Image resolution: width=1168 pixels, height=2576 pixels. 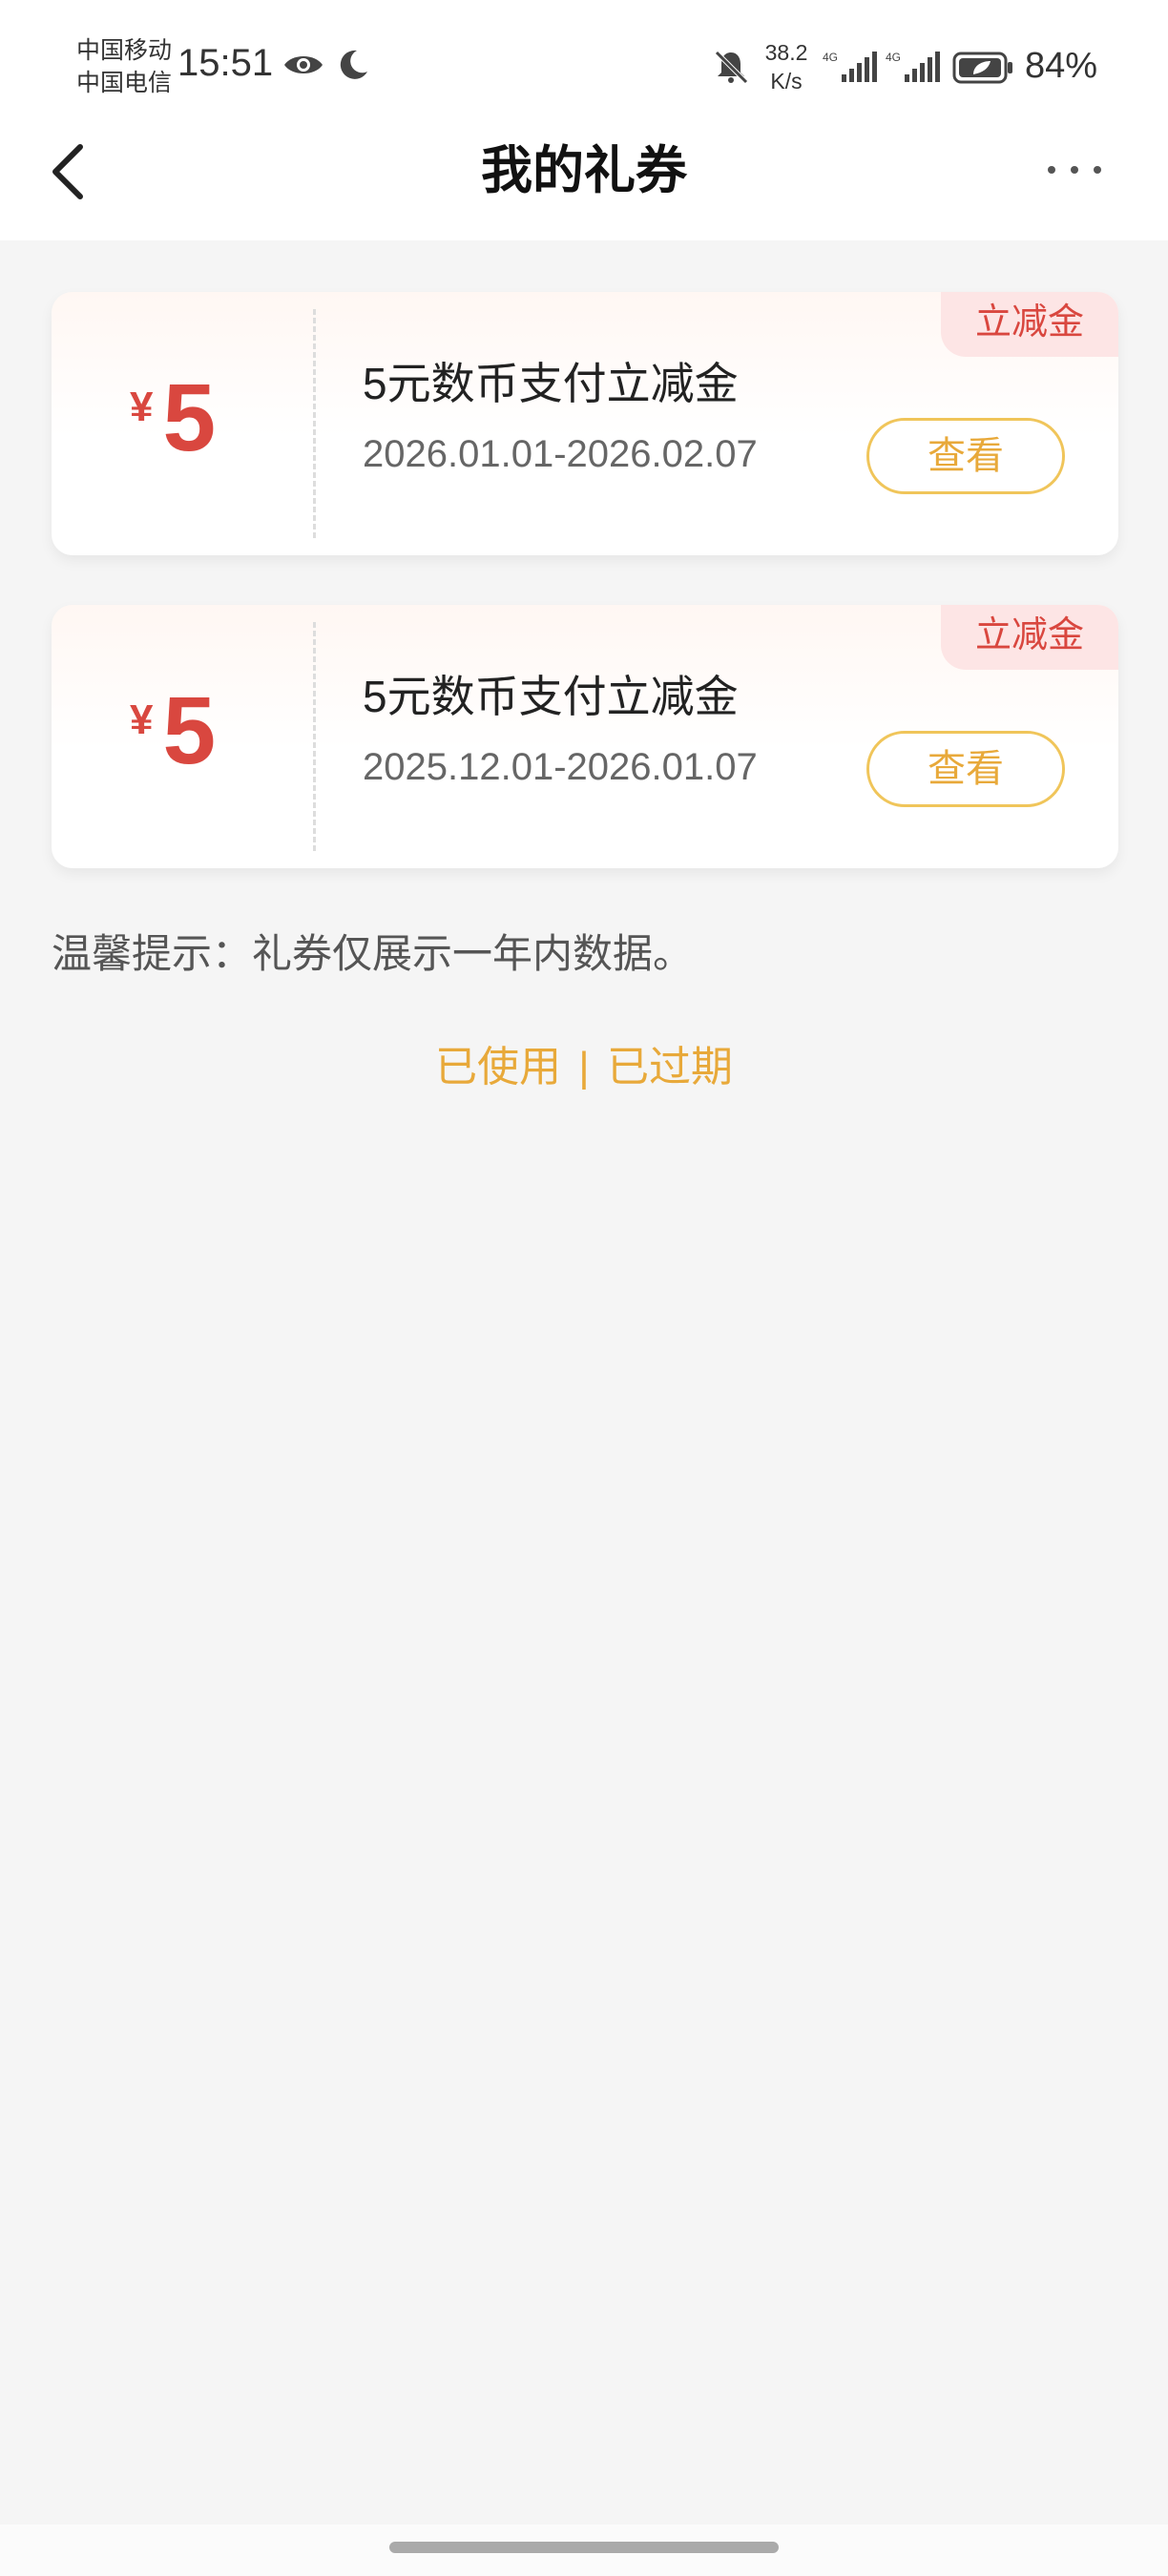 What do you see at coordinates (831, 57) in the screenshot?
I see `signal-1-label: 4G` at bounding box center [831, 57].